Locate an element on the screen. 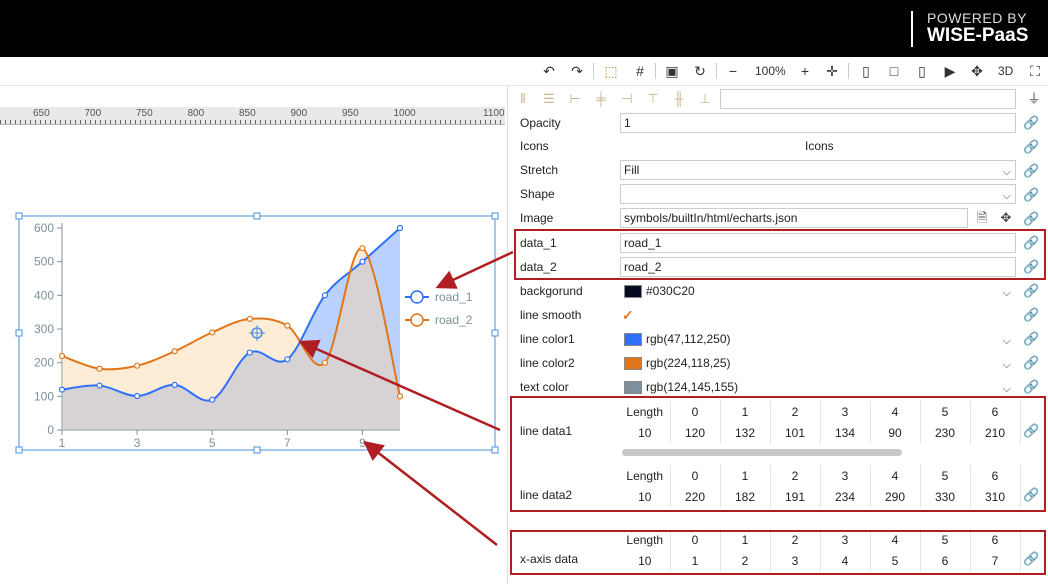  arrow-to-lines is located at coordinates (399, 385).